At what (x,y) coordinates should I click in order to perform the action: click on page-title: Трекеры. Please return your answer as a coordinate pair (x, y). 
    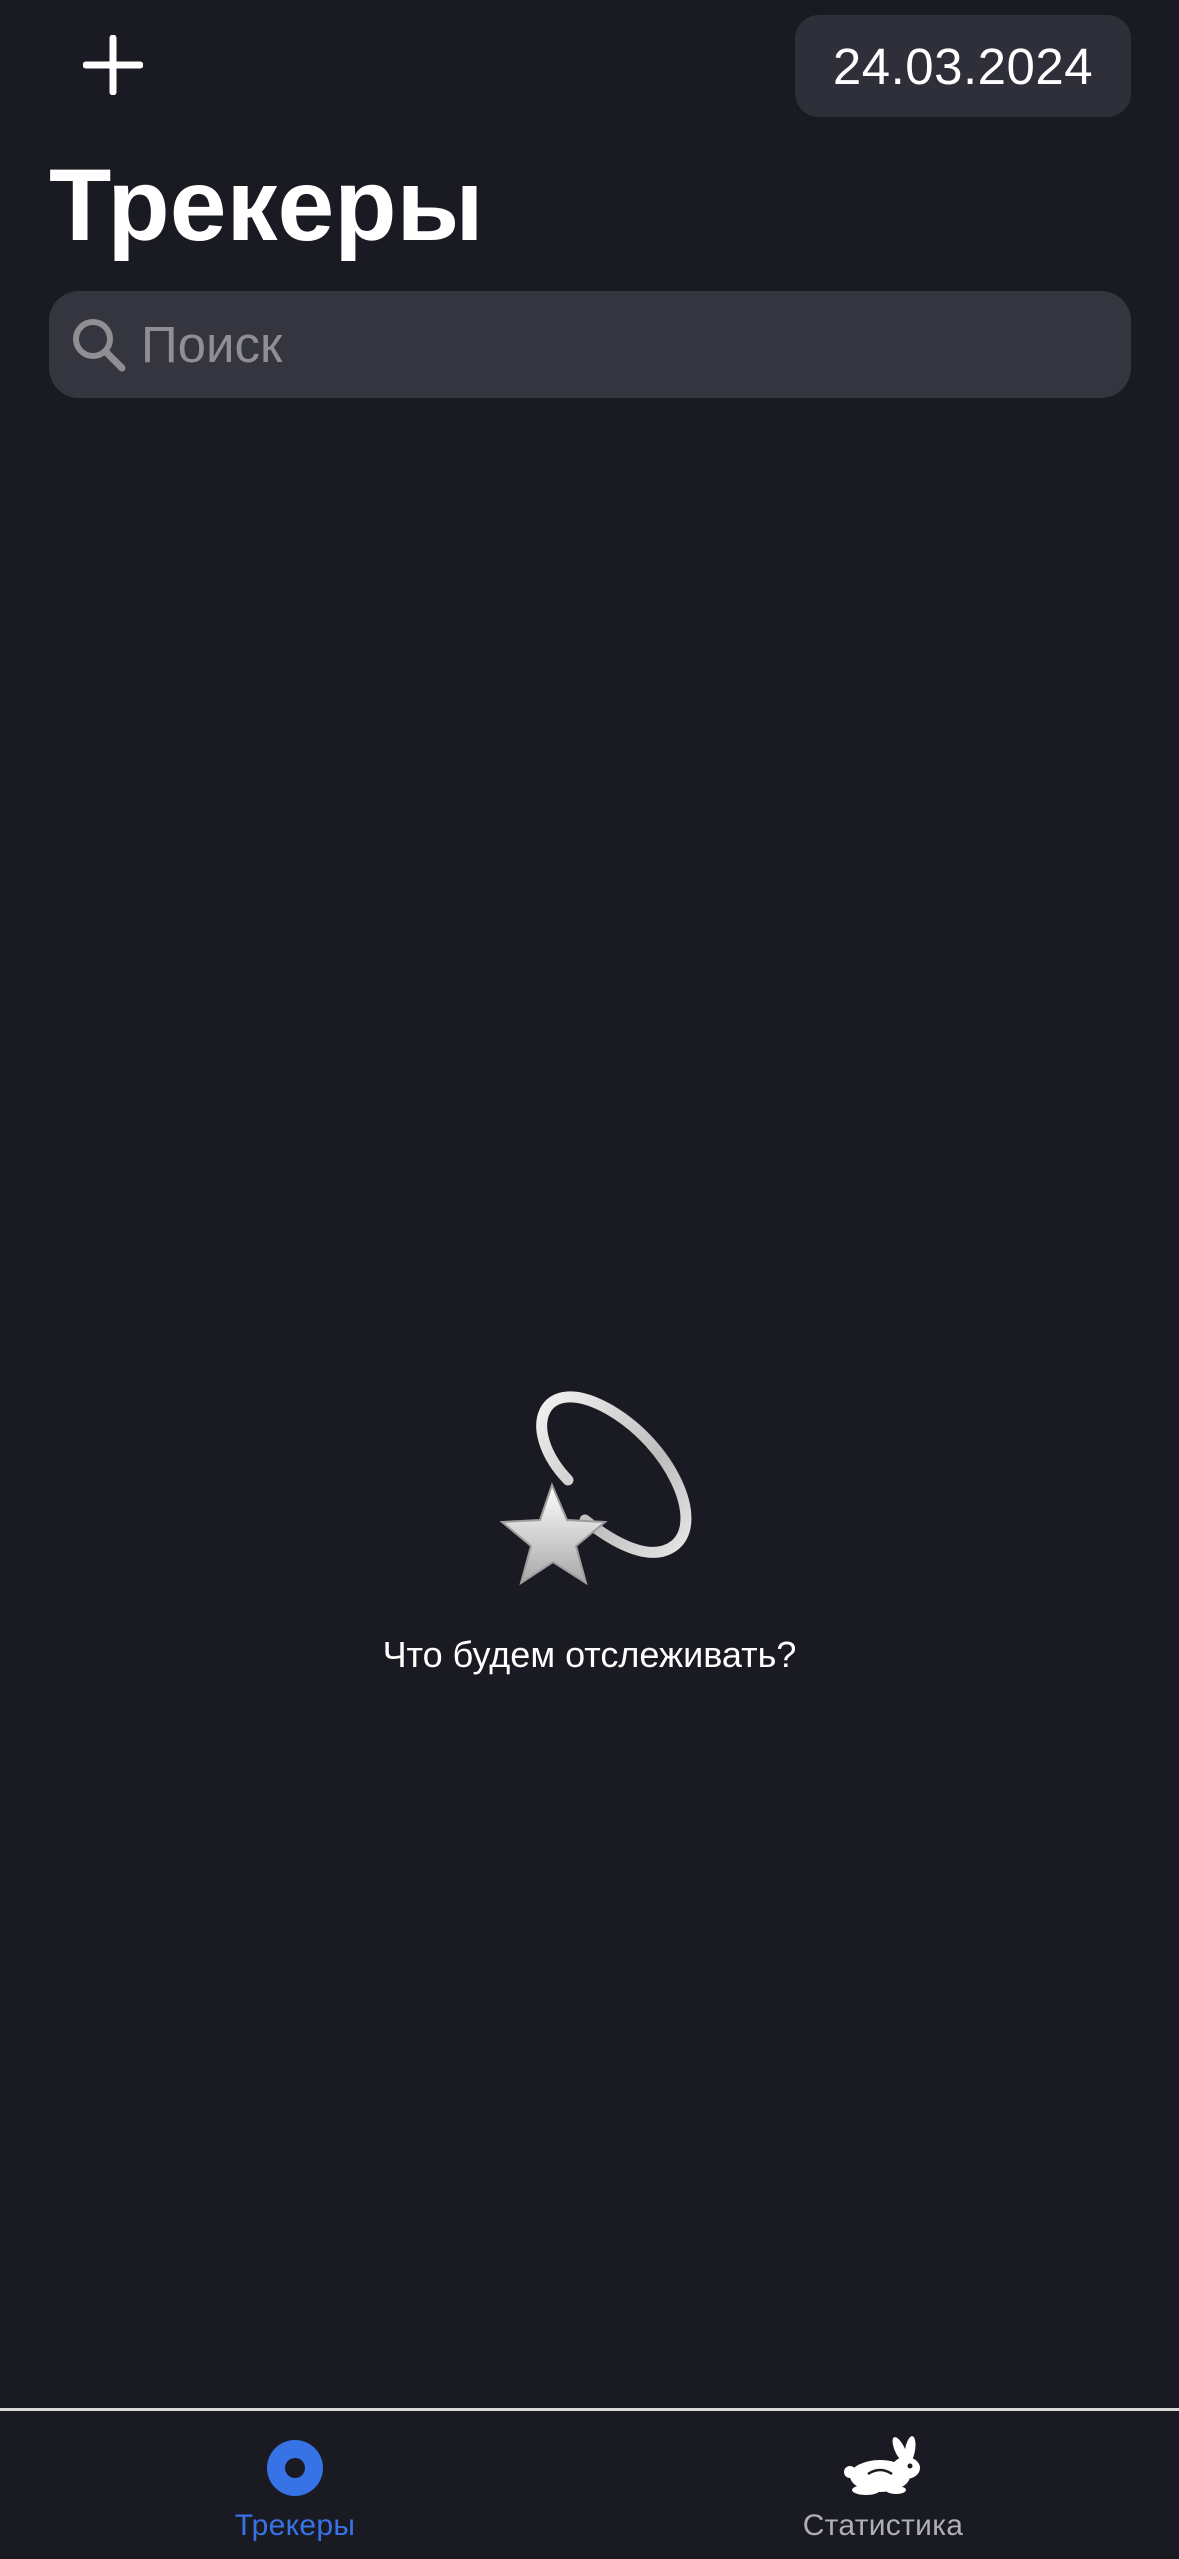
    Looking at the image, I should click on (266, 205).